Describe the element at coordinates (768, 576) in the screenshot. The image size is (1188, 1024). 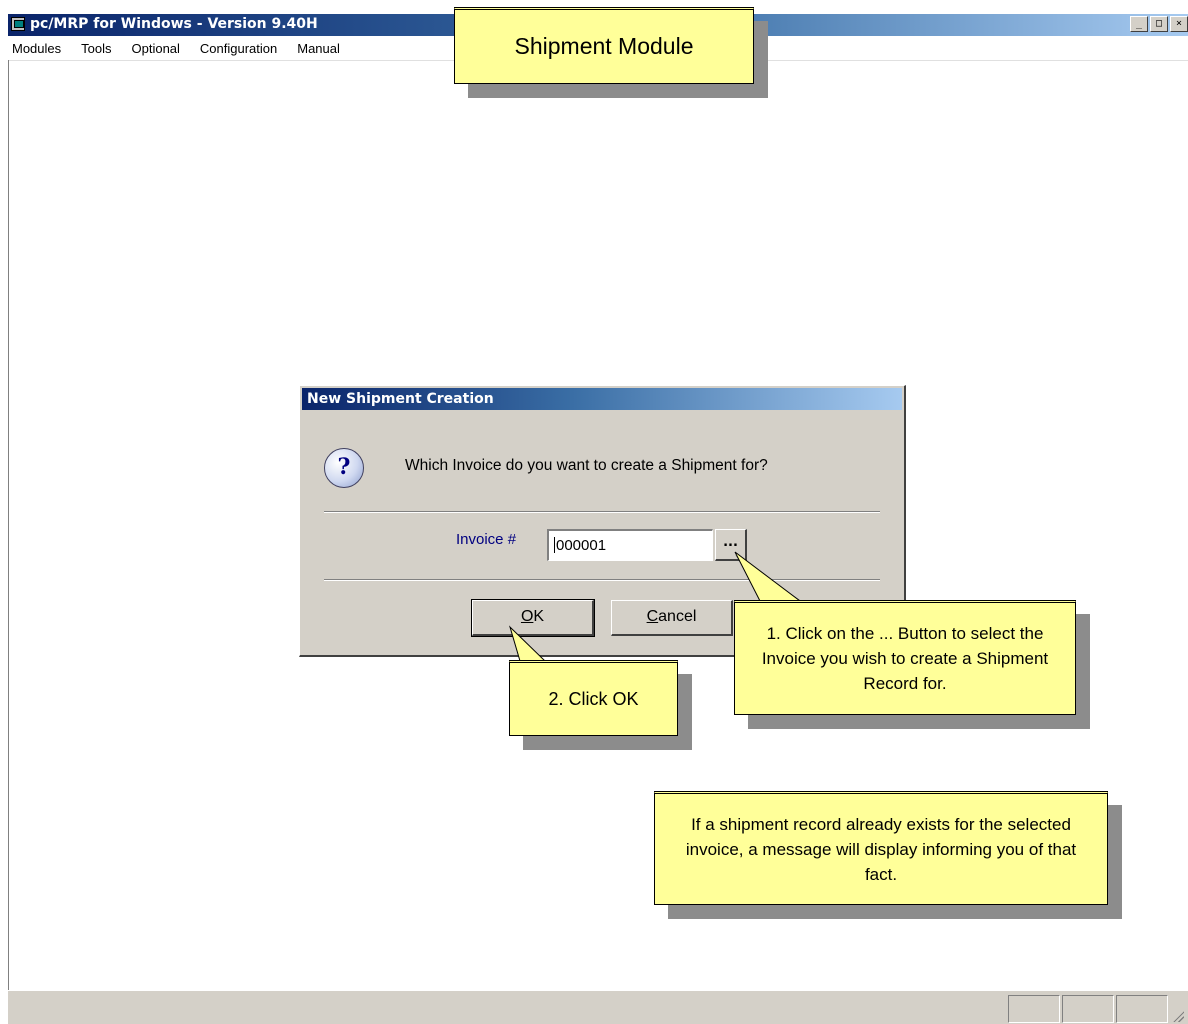
I see `callout1-pointer` at that location.